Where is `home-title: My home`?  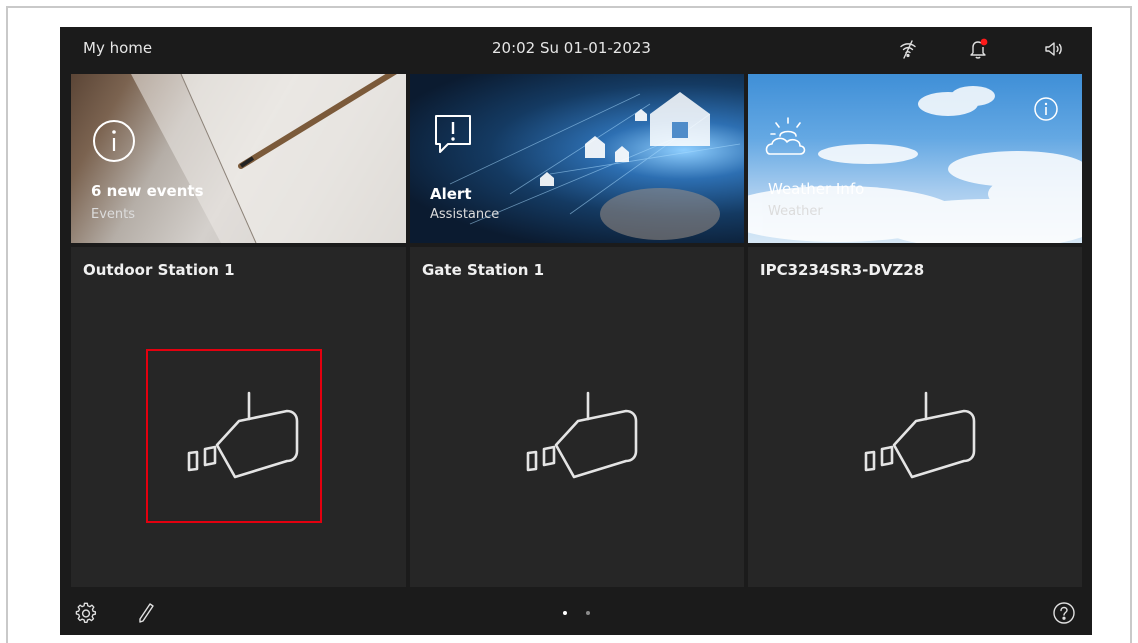 home-title: My home is located at coordinates (118, 48).